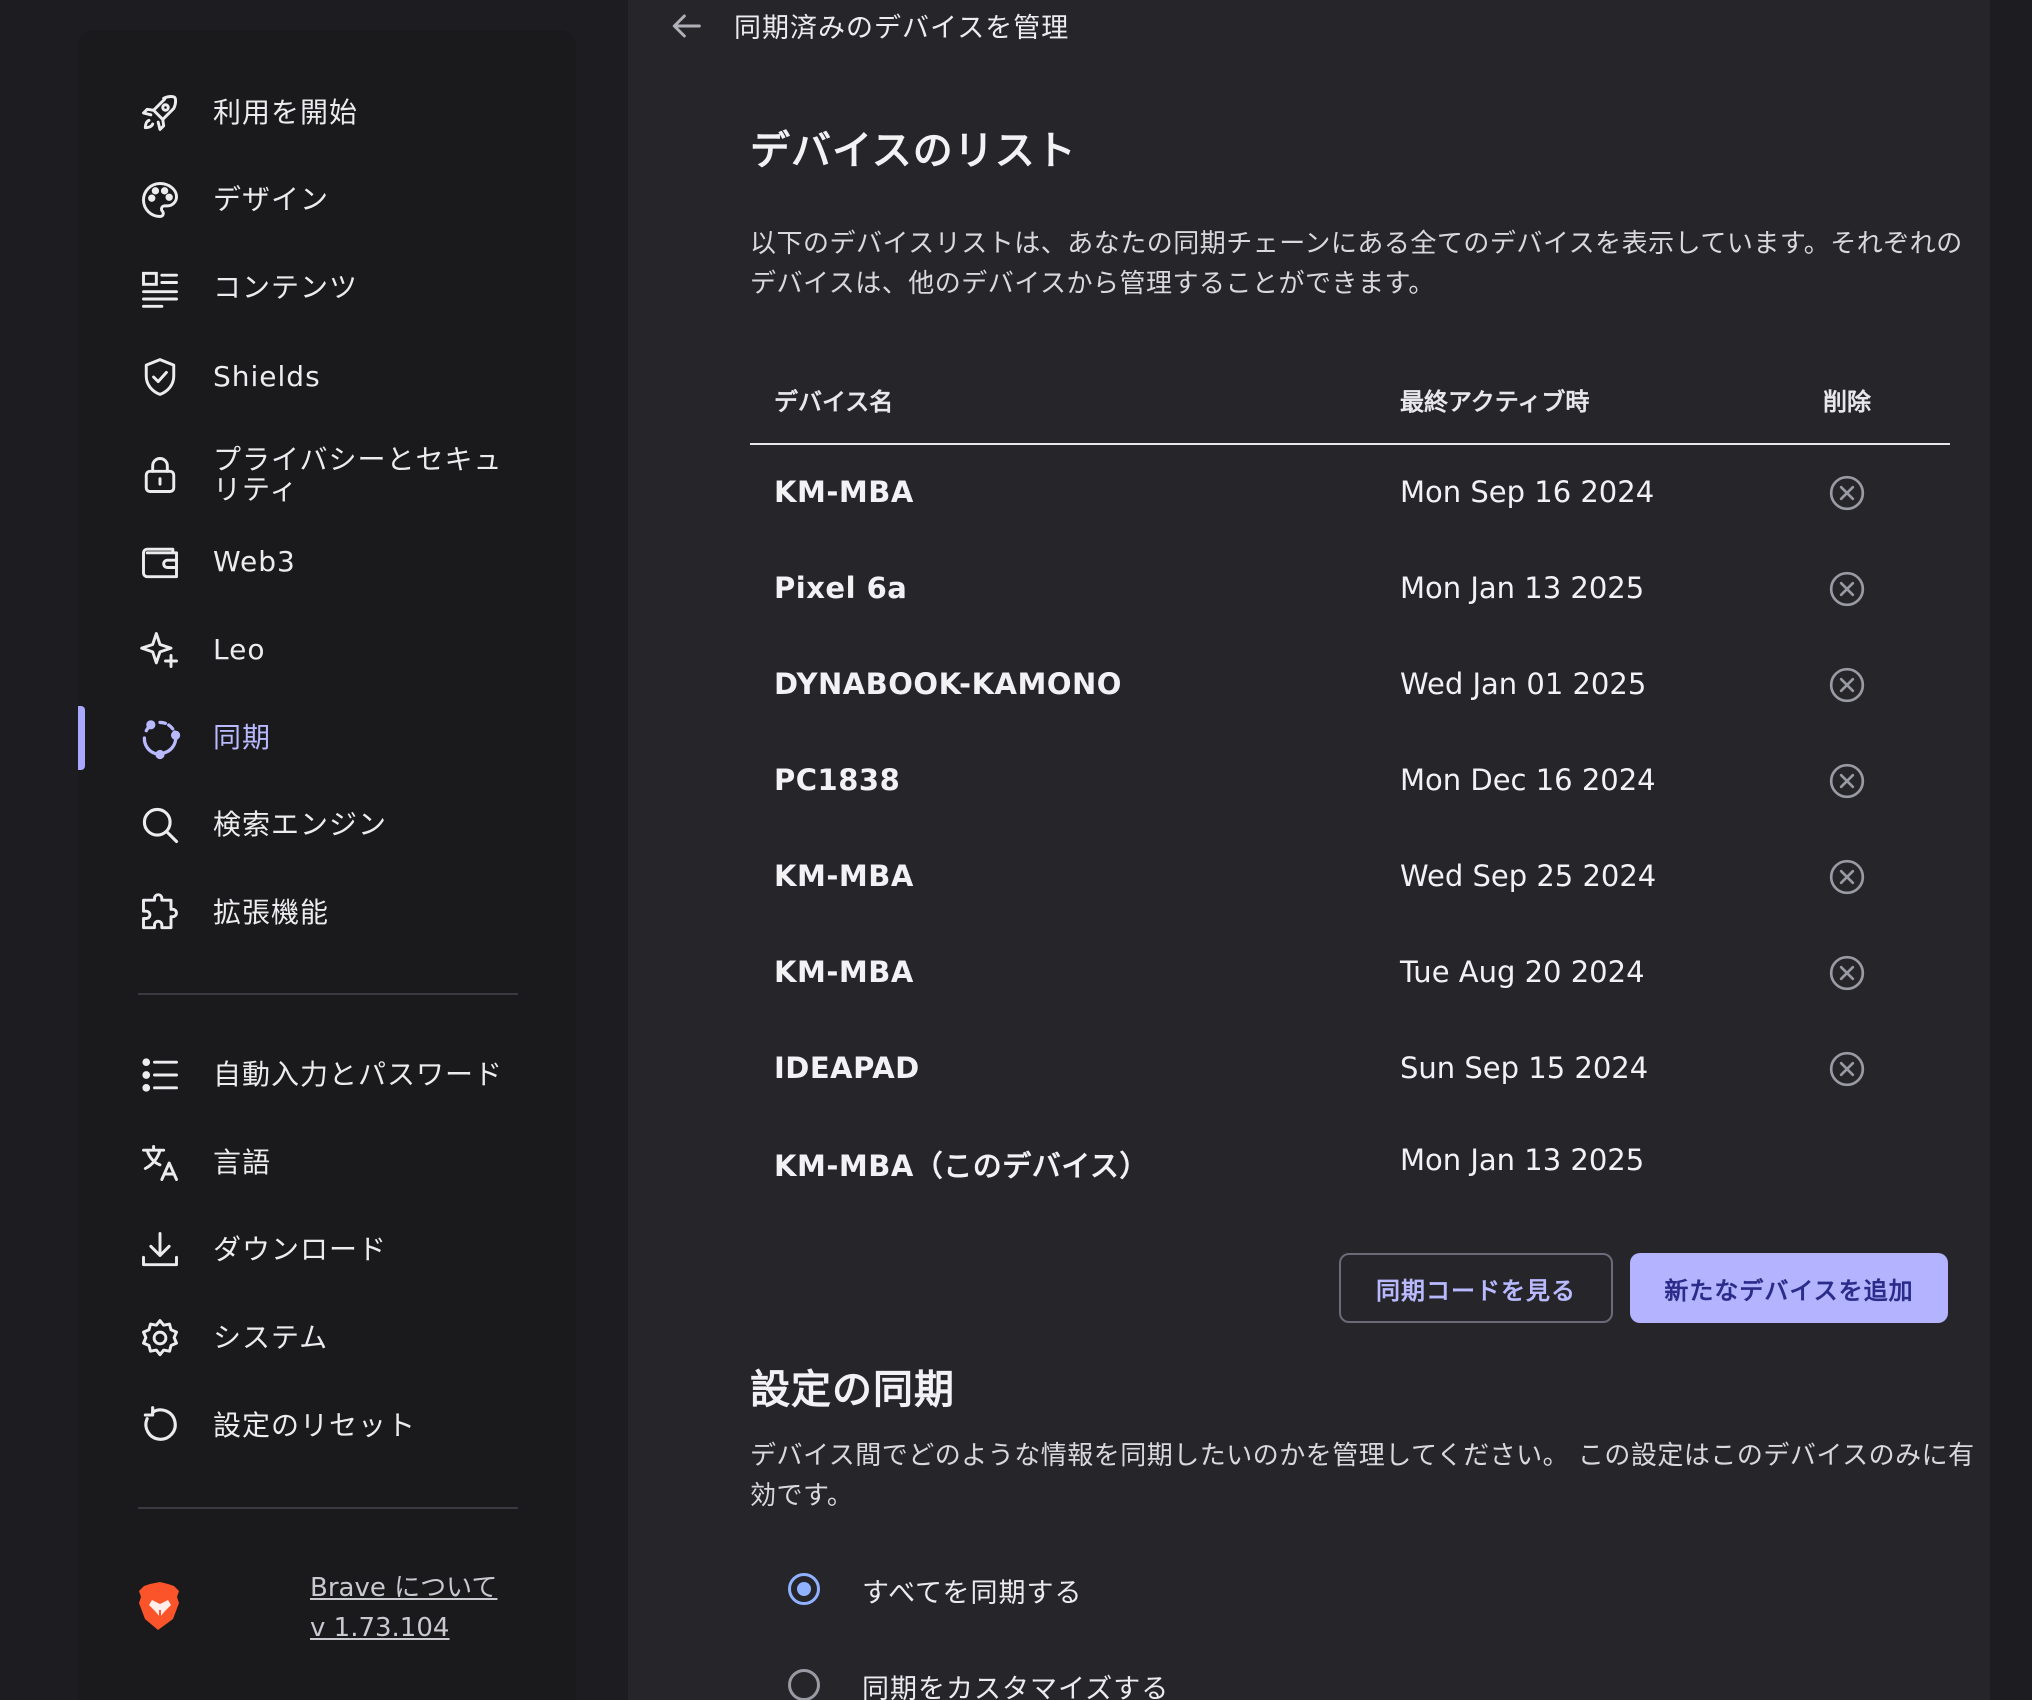  What do you see at coordinates (242, 737) in the screenshot?
I see `sidebar-item-label: 同期` at bounding box center [242, 737].